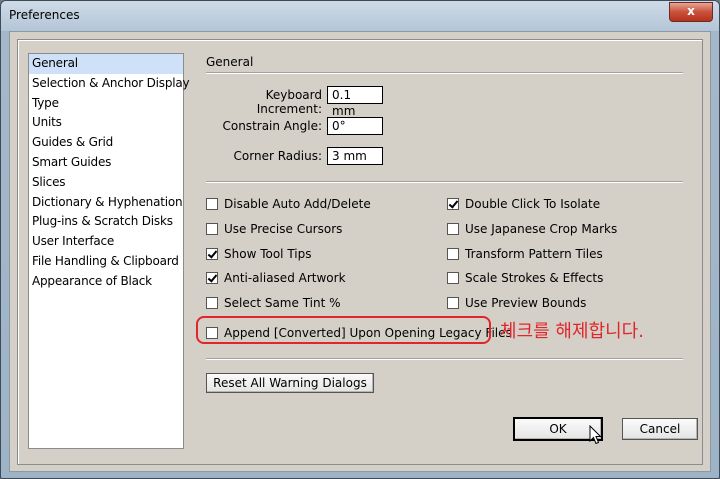  Describe the element at coordinates (355, 102) in the screenshot. I see `keyboard-increment-input: 0.1 mm` at that location.